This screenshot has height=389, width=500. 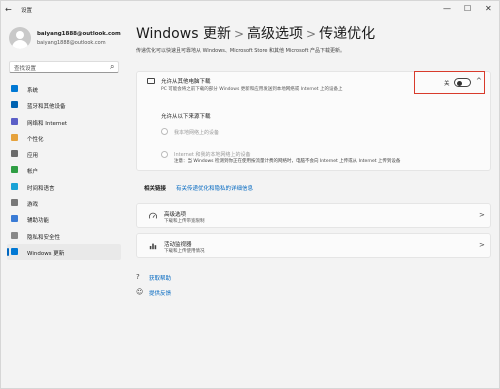 I want to click on privacy-security-icon, so click(x=14, y=235).